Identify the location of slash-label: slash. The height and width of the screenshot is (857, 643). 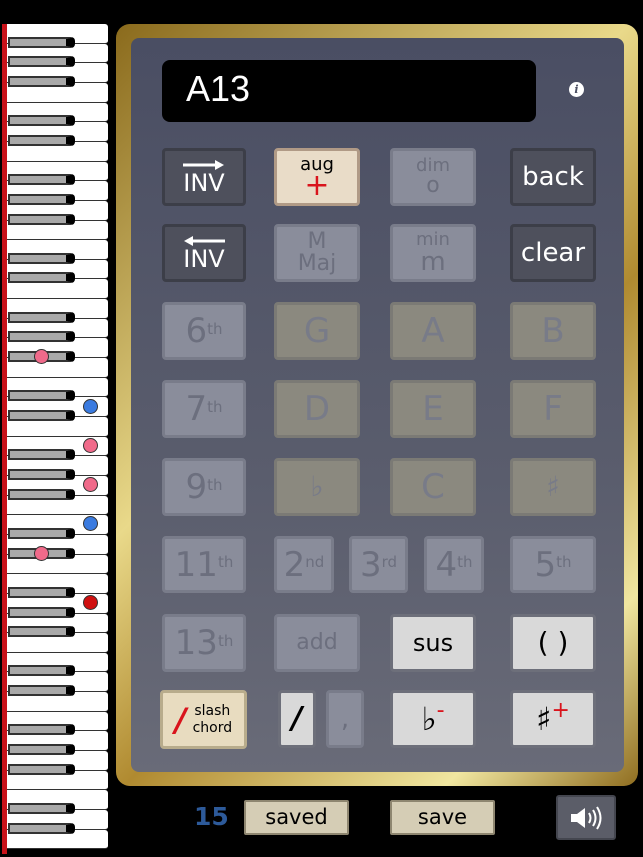
(212, 710).